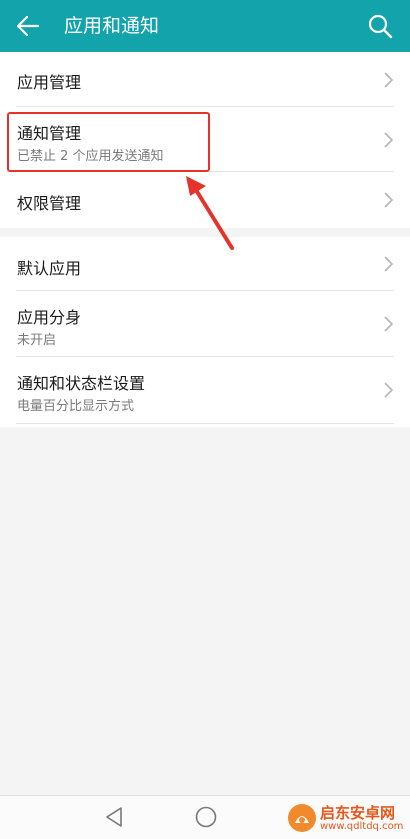  What do you see at coordinates (28, 26) in the screenshot?
I see `arrow-left-icon` at bounding box center [28, 26].